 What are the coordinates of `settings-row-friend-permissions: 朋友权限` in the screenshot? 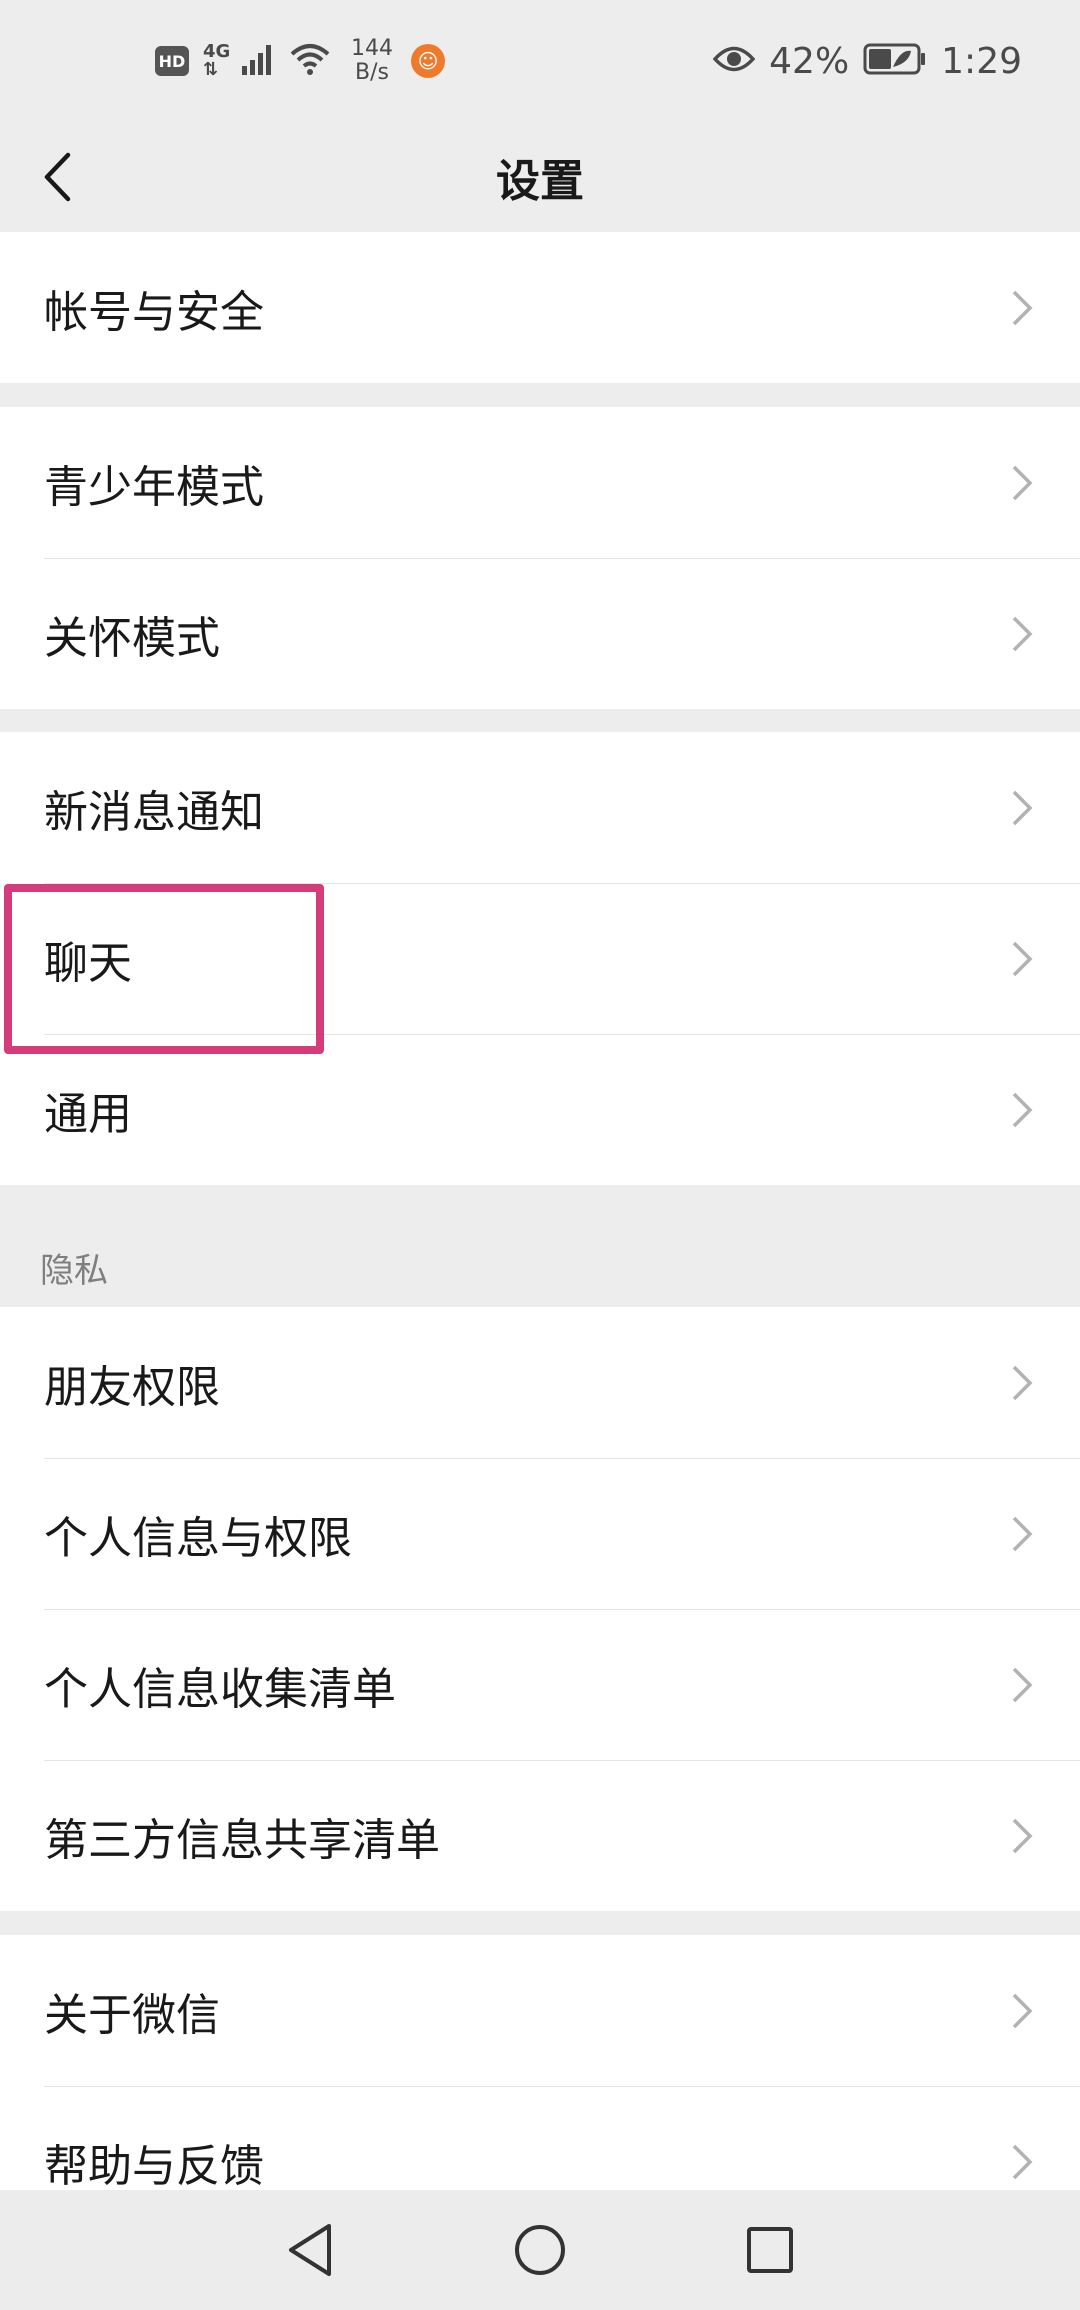 It's located at (540, 1382).